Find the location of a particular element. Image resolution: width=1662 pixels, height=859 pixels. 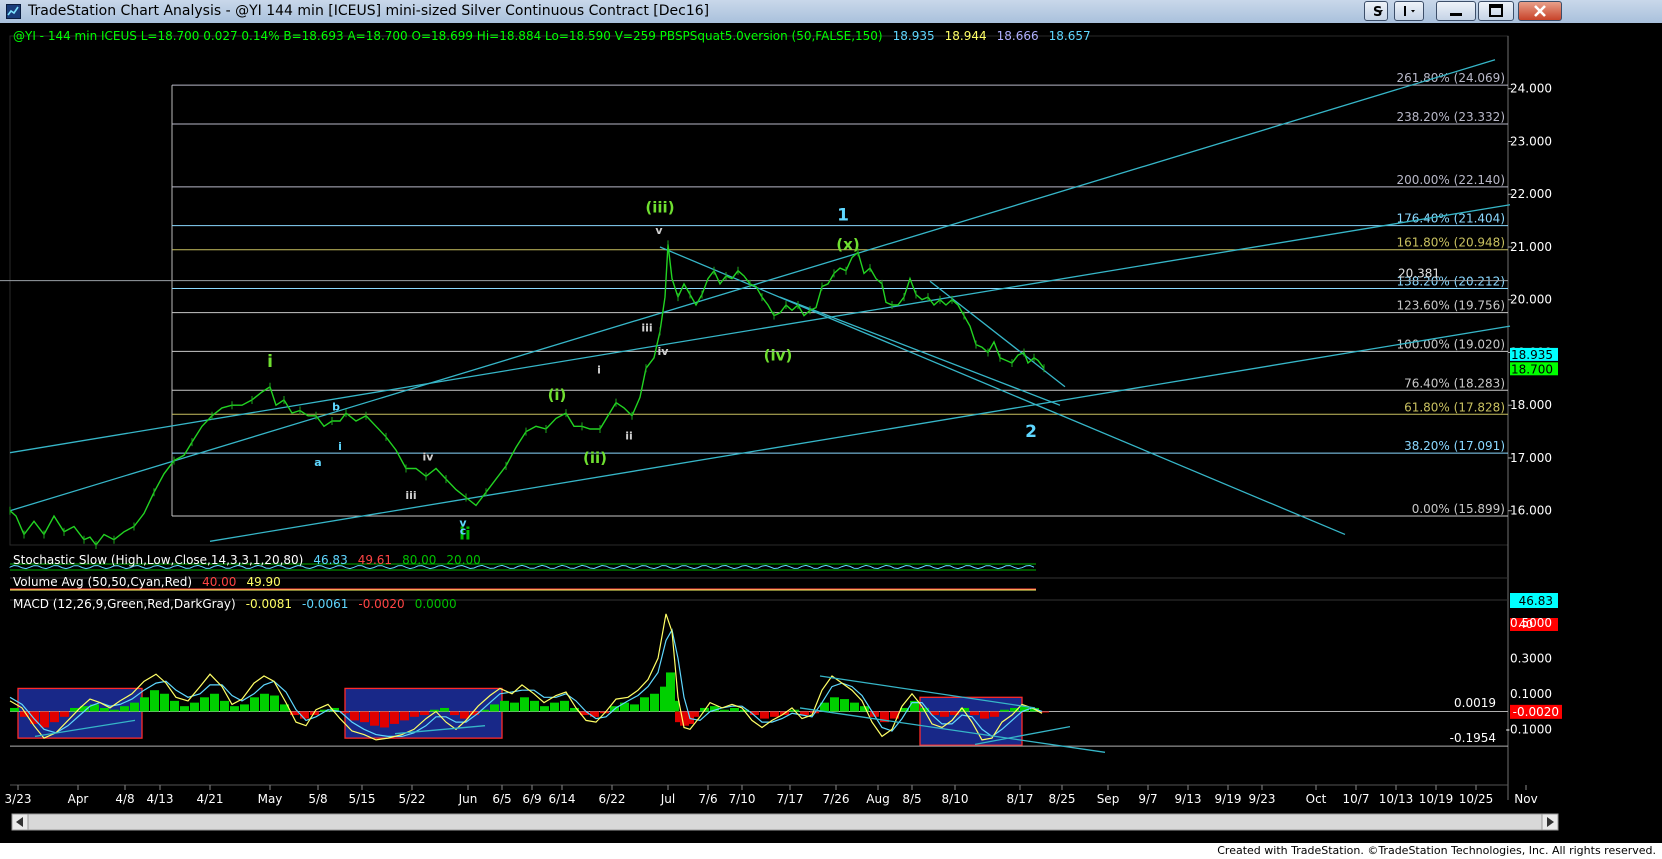

x-tick-label: Jun is located at coordinates (468, 799).